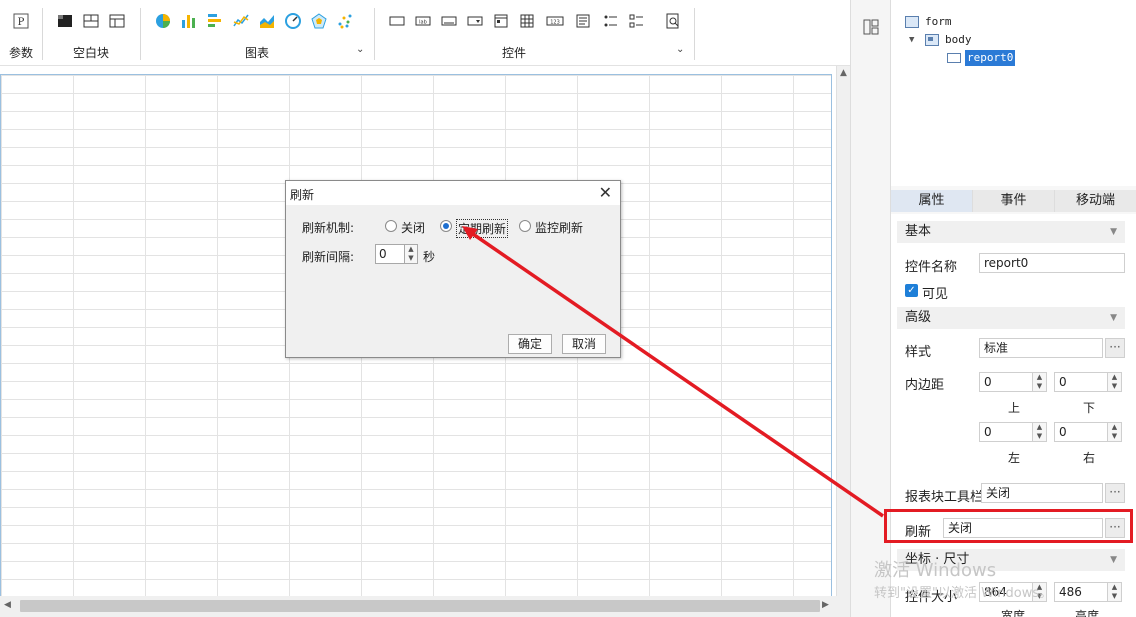 The height and width of the screenshot is (617, 1136). I want to click on dialog-title: 刷新, so click(302, 195).